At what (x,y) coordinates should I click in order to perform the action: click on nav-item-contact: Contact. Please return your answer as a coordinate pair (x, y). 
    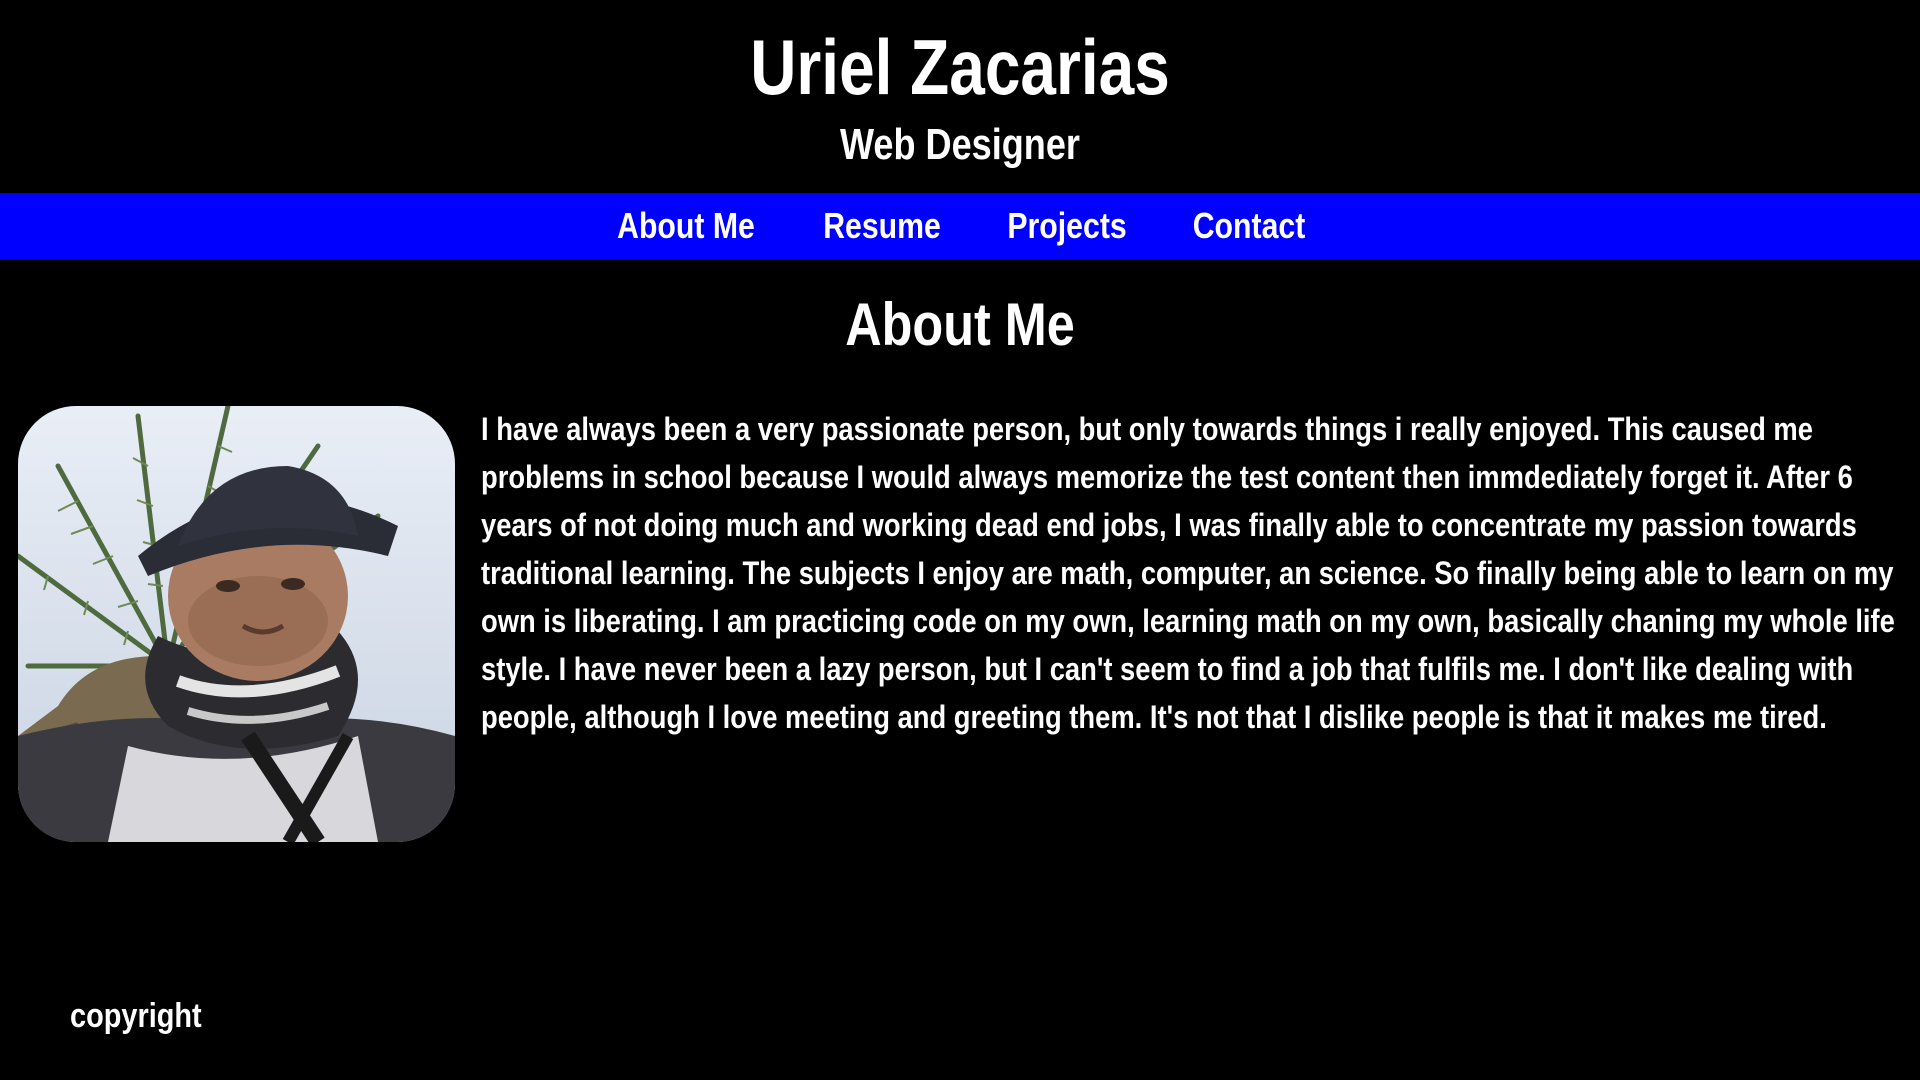
    Looking at the image, I should click on (1249, 226).